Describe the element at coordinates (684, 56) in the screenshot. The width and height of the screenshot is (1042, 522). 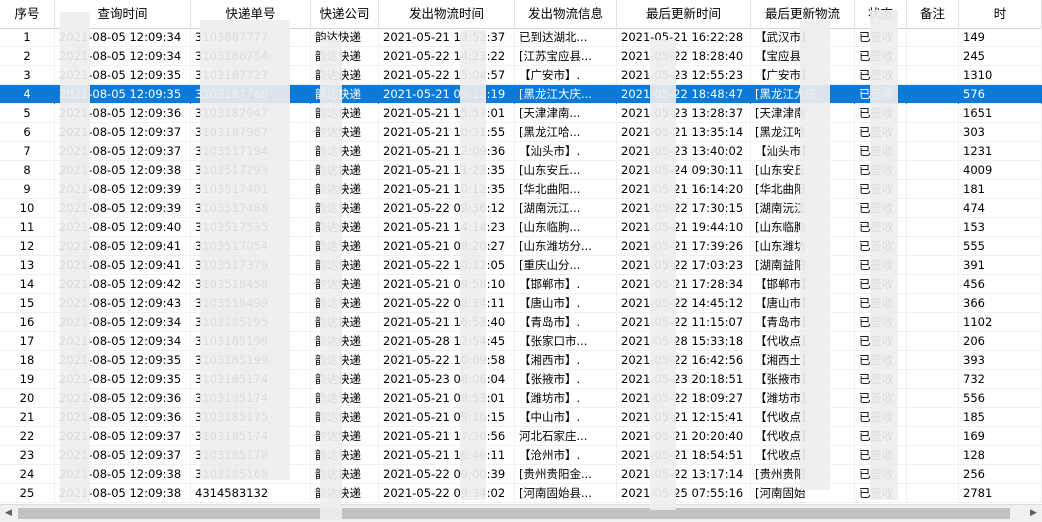
I see `table-cell: 2021-05-22 18:28:40` at that location.